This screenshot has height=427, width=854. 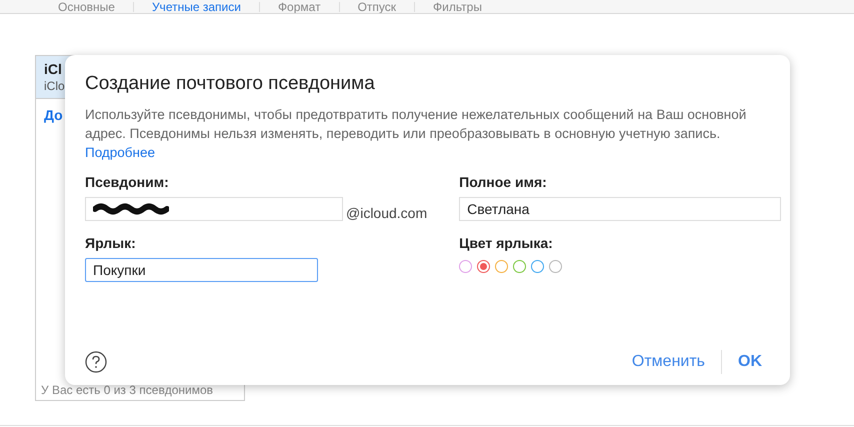 What do you see at coordinates (127, 390) in the screenshot?
I see `alias-count-text: У Вас есть 0 из 3 псевдонимов` at bounding box center [127, 390].